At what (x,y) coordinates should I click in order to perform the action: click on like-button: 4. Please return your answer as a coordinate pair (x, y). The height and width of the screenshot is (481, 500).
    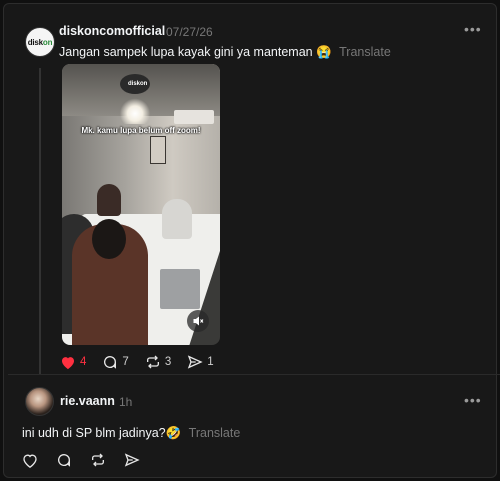
    Looking at the image, I should click on (73, 362).